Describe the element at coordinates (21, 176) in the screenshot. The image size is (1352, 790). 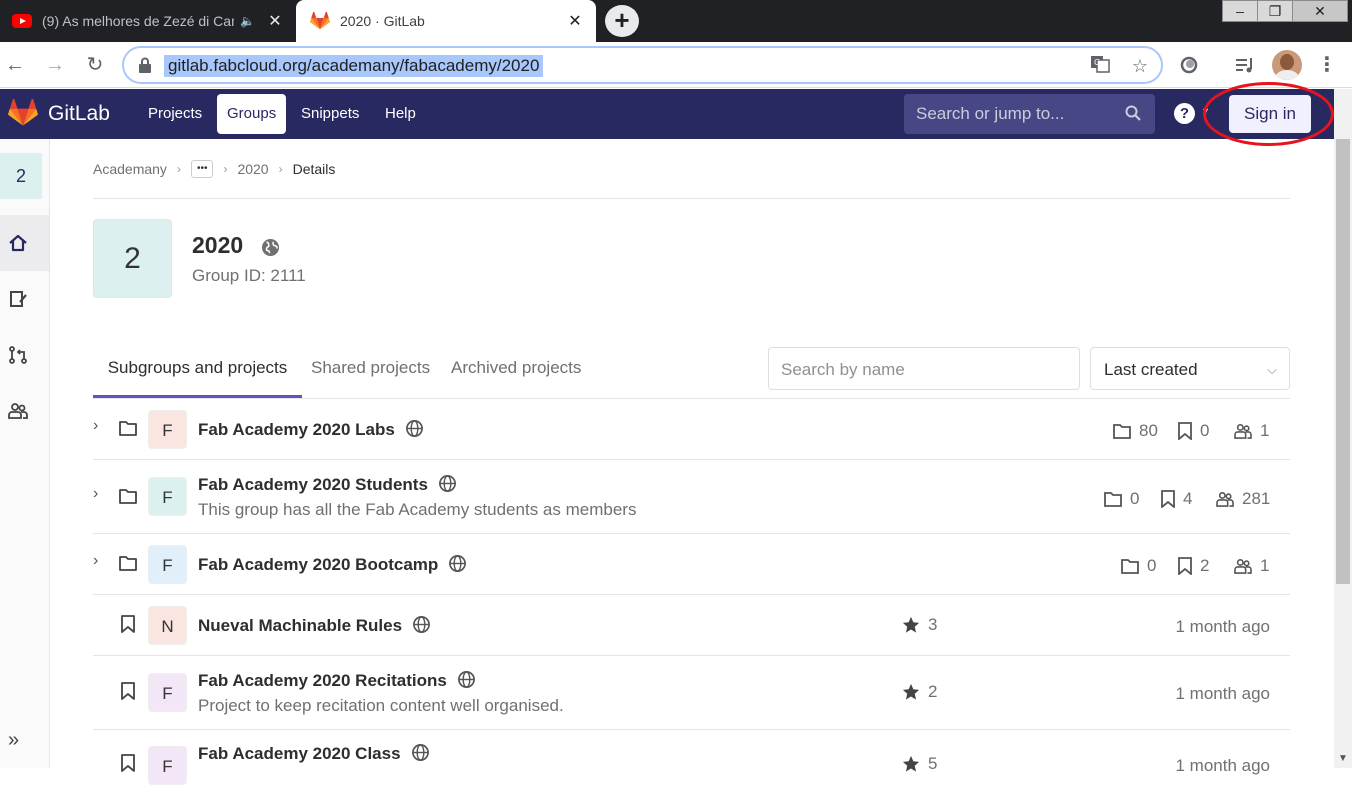
I see `sidebar-group-avatar: 2` at that location.